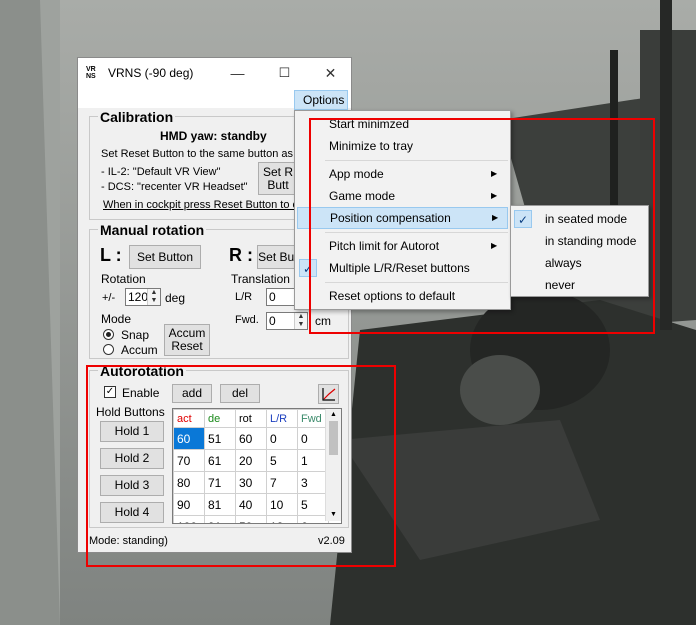 This screenshot has width=696, height=625. What do you see at coordinates (108, 349) in the screenshot?
I see `accum-radio` at bounding box center [108, 349].